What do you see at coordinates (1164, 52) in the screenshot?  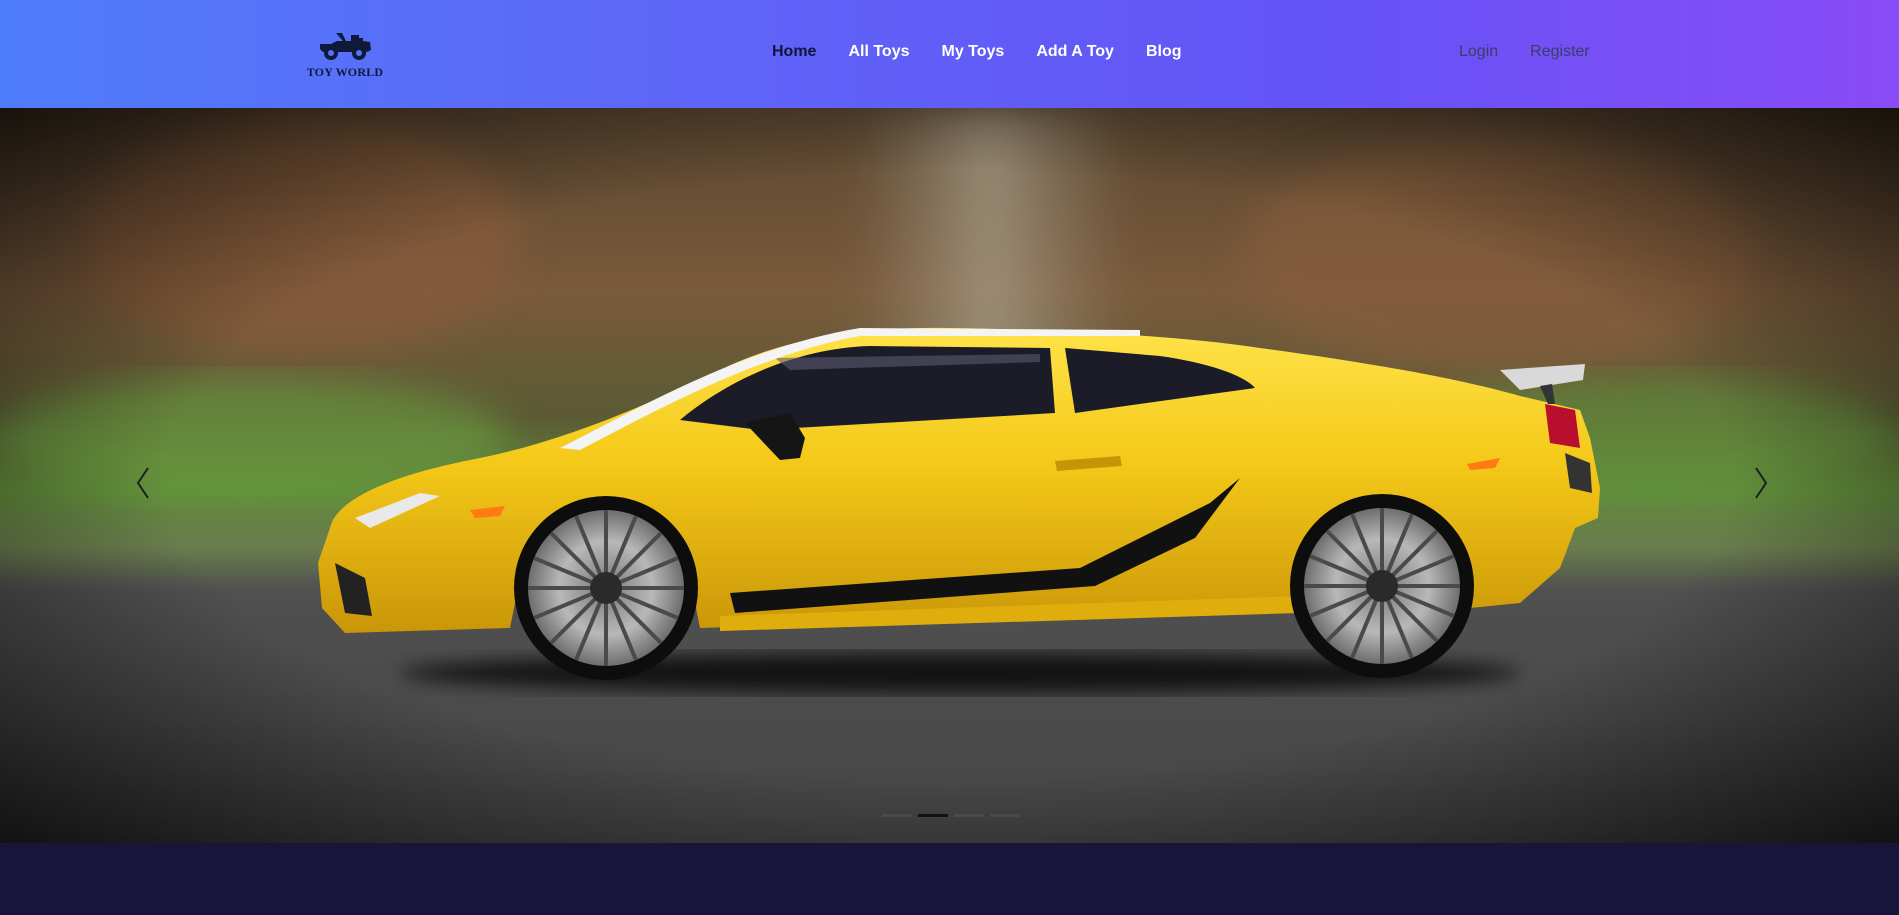 I see `nav-item-blog: Blog` at bounding box center [1164, 52].